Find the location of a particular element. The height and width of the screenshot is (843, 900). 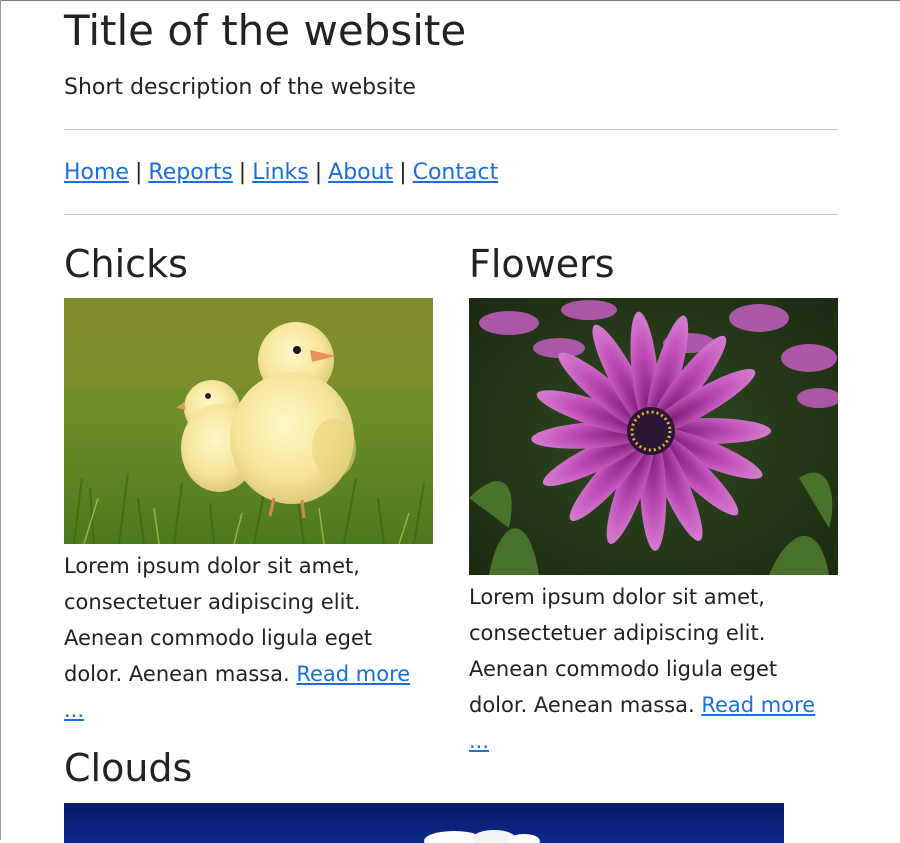

site-description: Short description of the website is located at coordinates (240, 87).